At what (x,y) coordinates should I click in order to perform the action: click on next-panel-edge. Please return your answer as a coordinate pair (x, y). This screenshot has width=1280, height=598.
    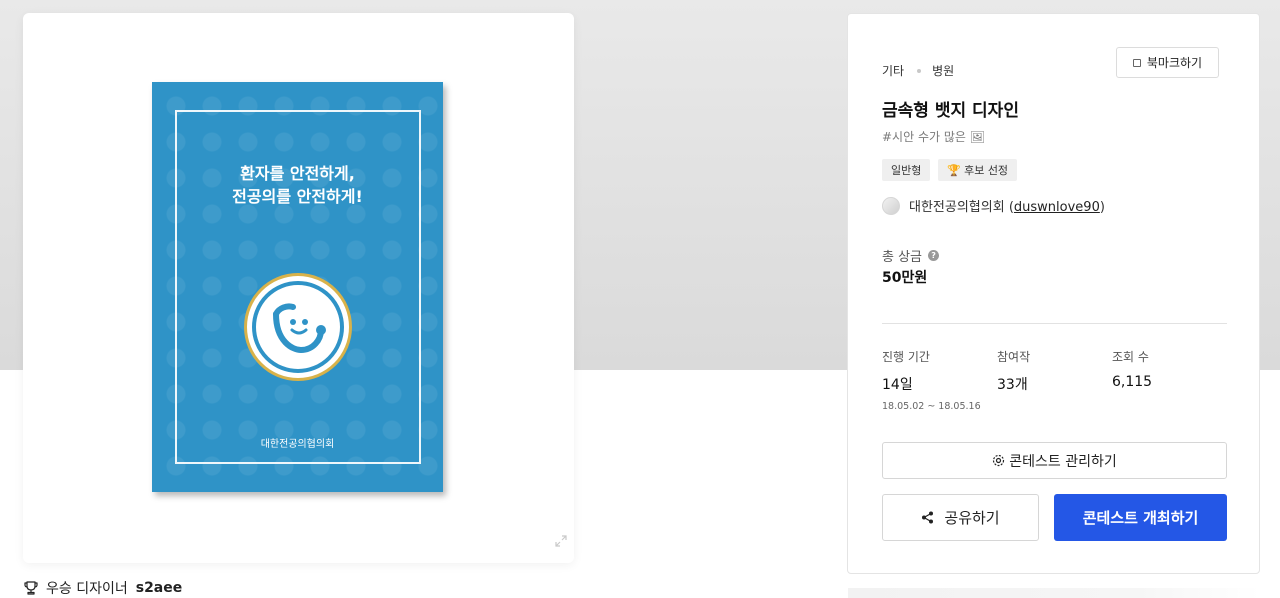
    Looking at the image, I should click on (1054, 593).